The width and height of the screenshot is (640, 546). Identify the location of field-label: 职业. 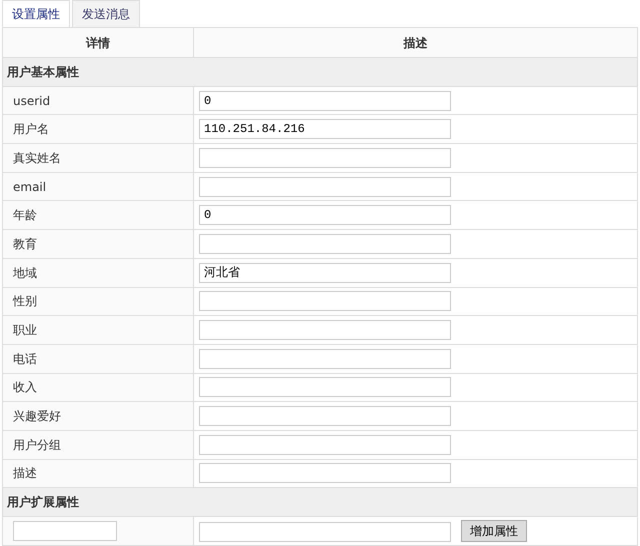
(98, 330).